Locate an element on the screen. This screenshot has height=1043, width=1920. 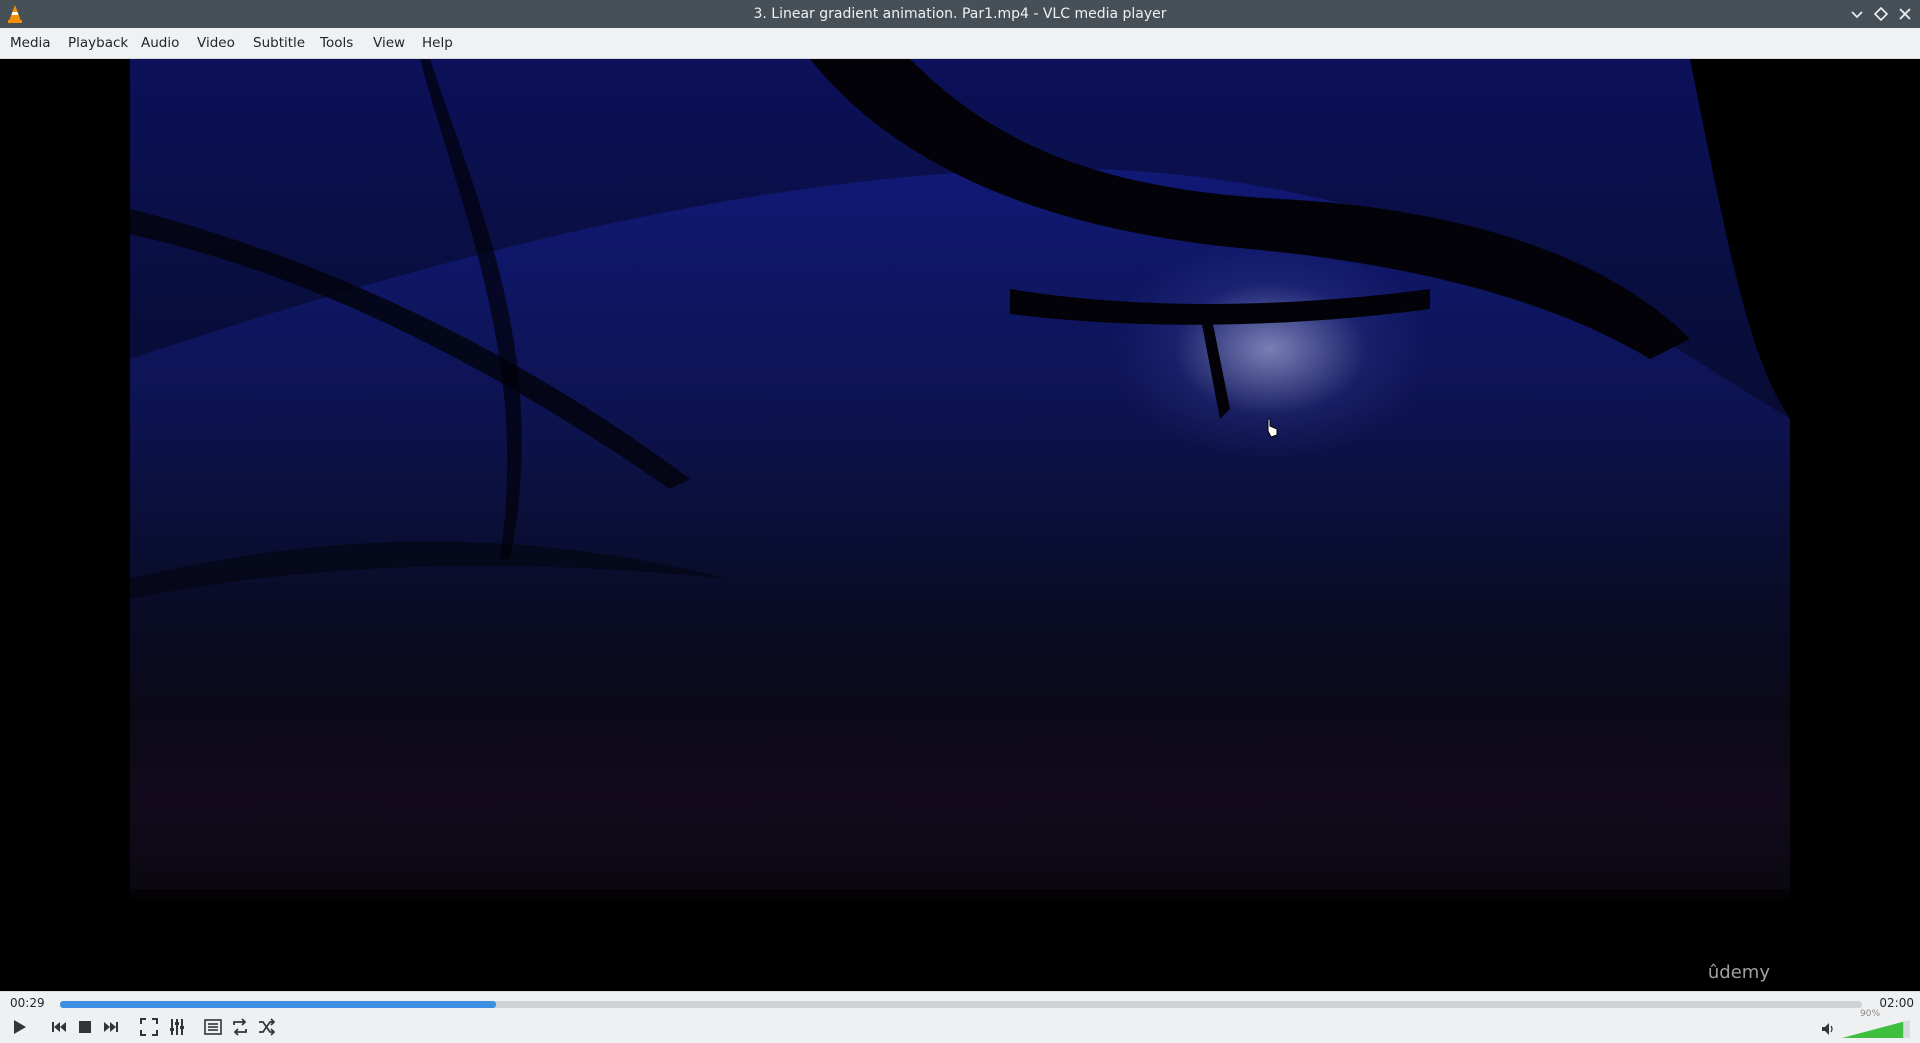
loop-button is located at coordinates (240, 1027).